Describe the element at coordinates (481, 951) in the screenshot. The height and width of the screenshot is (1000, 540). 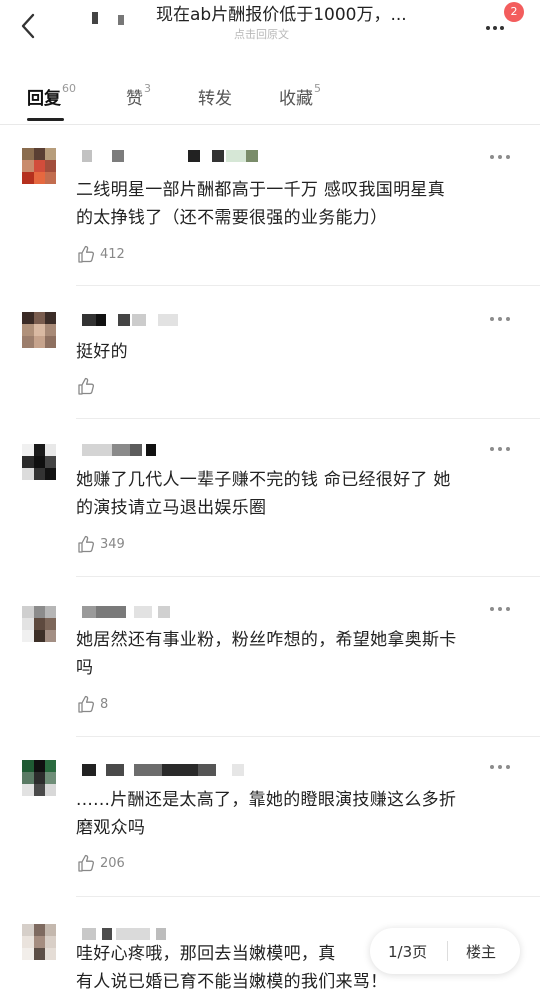
I see `poster-only-button: 楼主` at that location.